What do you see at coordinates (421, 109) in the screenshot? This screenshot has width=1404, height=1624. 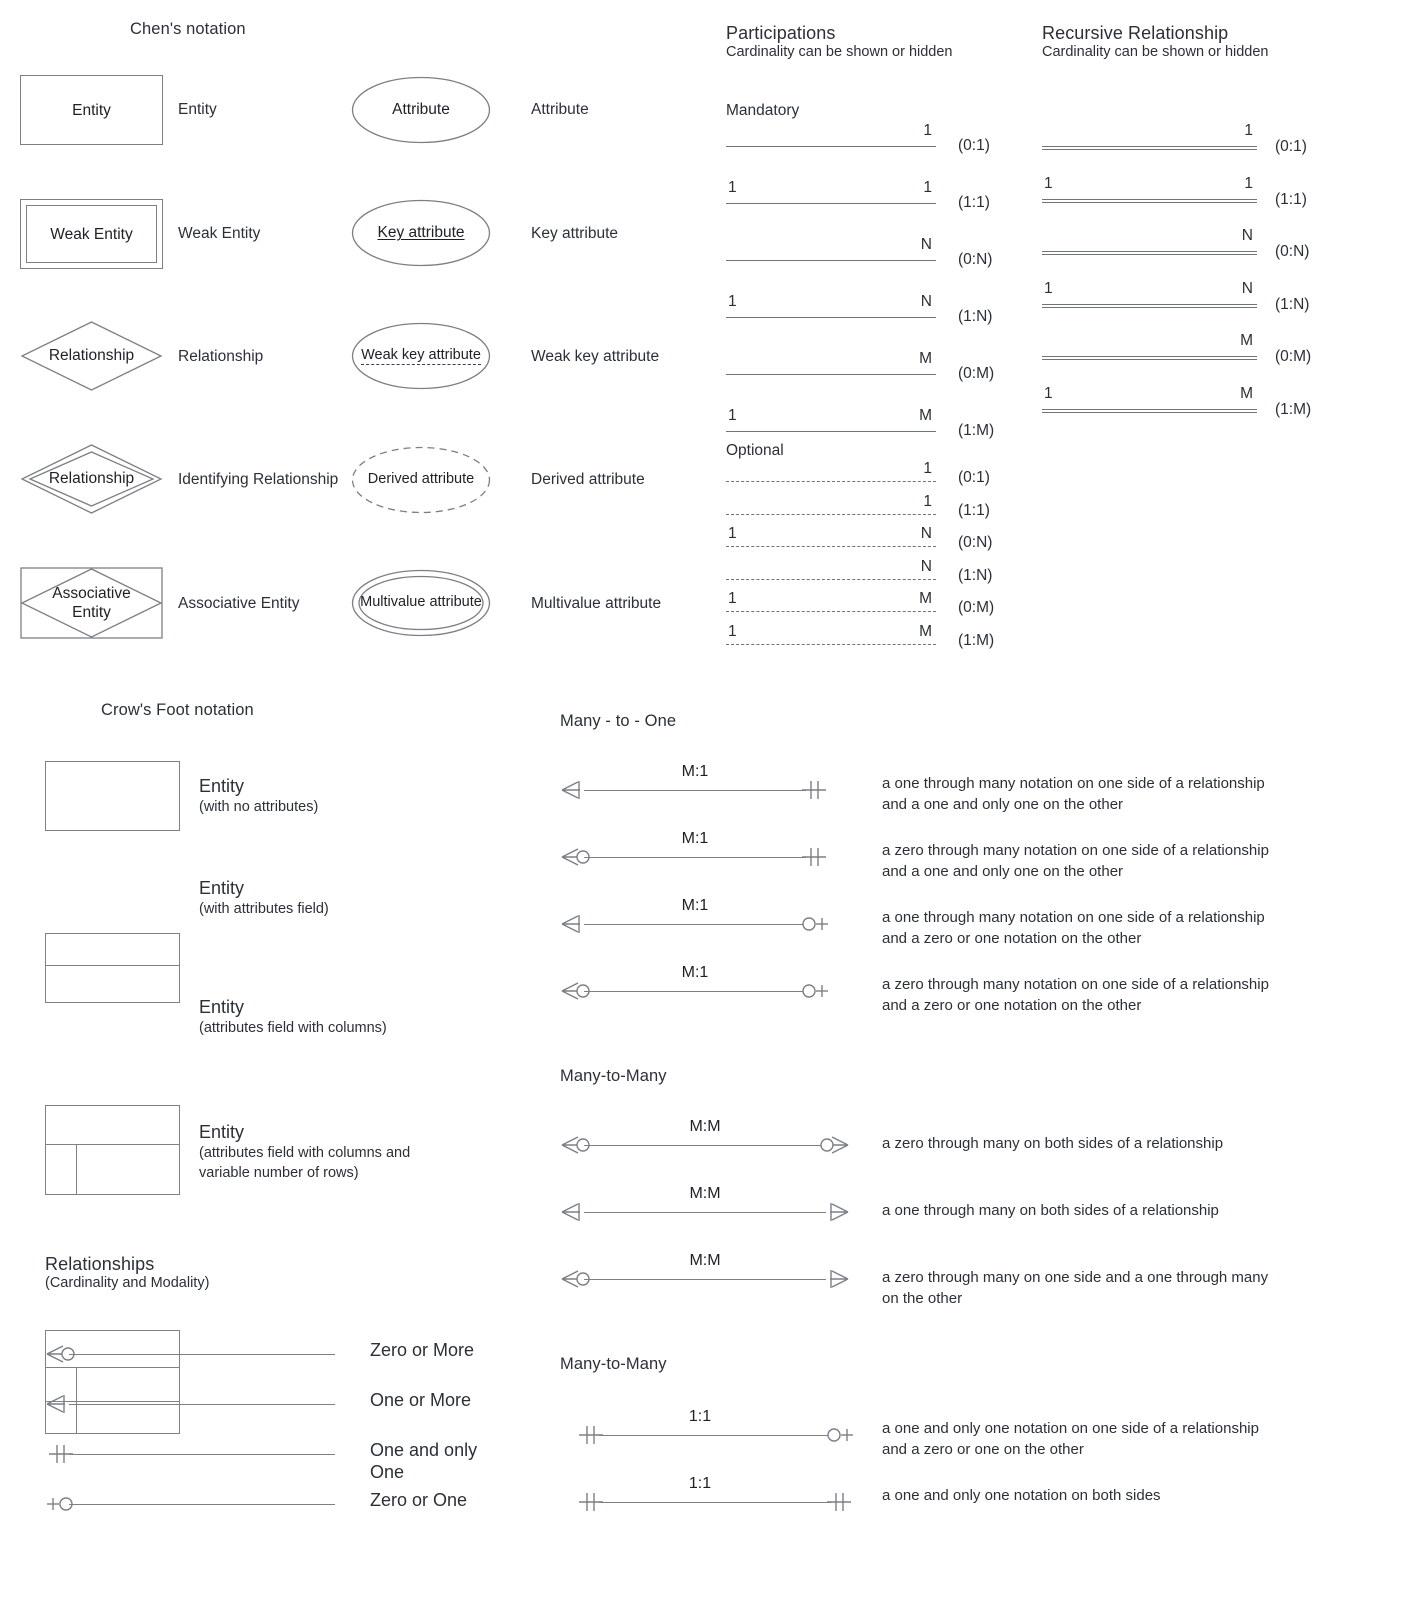 I see `chen-shape-attribute-text: Attribute` at bounding box center [421, 109].